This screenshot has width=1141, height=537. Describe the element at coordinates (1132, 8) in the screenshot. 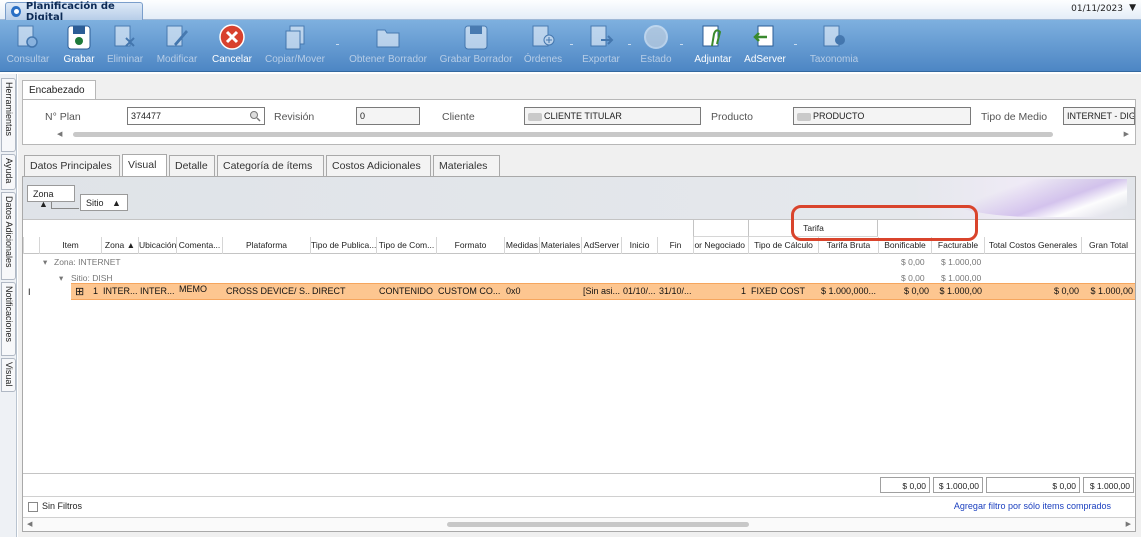

I see `window-menu-icon: ▼` at that location.